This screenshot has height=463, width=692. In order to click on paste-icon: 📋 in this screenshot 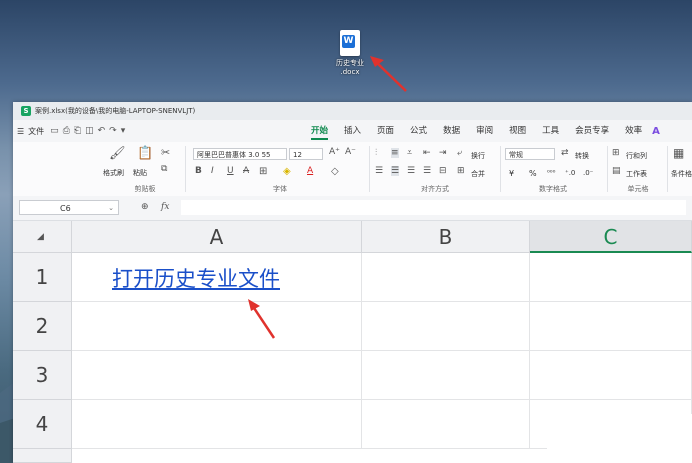, I will do `click(145, 153)`.